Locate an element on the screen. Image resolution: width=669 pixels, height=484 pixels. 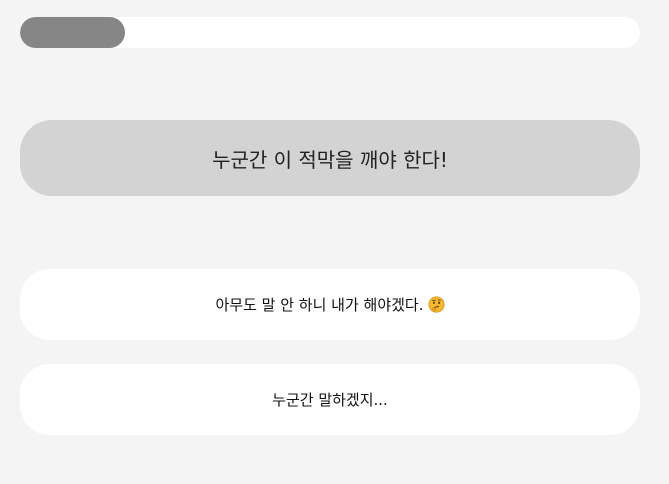
progress-bar is located at coordinates (330, 32).